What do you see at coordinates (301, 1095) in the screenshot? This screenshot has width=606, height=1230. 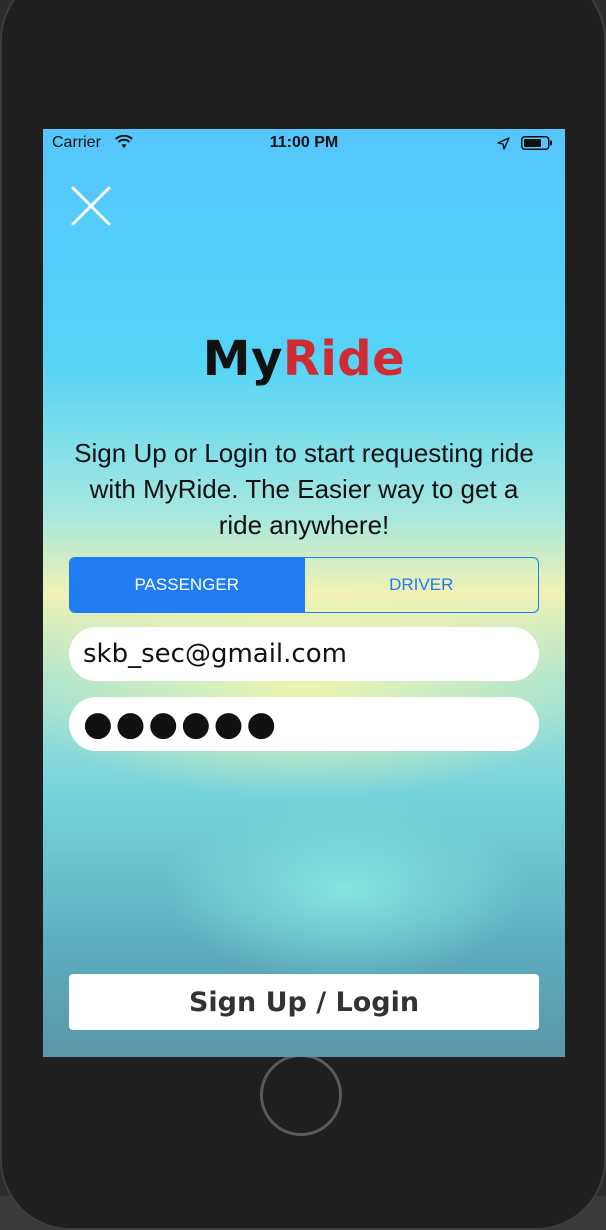 I see `home-button` at bounding box center [301, 1095].